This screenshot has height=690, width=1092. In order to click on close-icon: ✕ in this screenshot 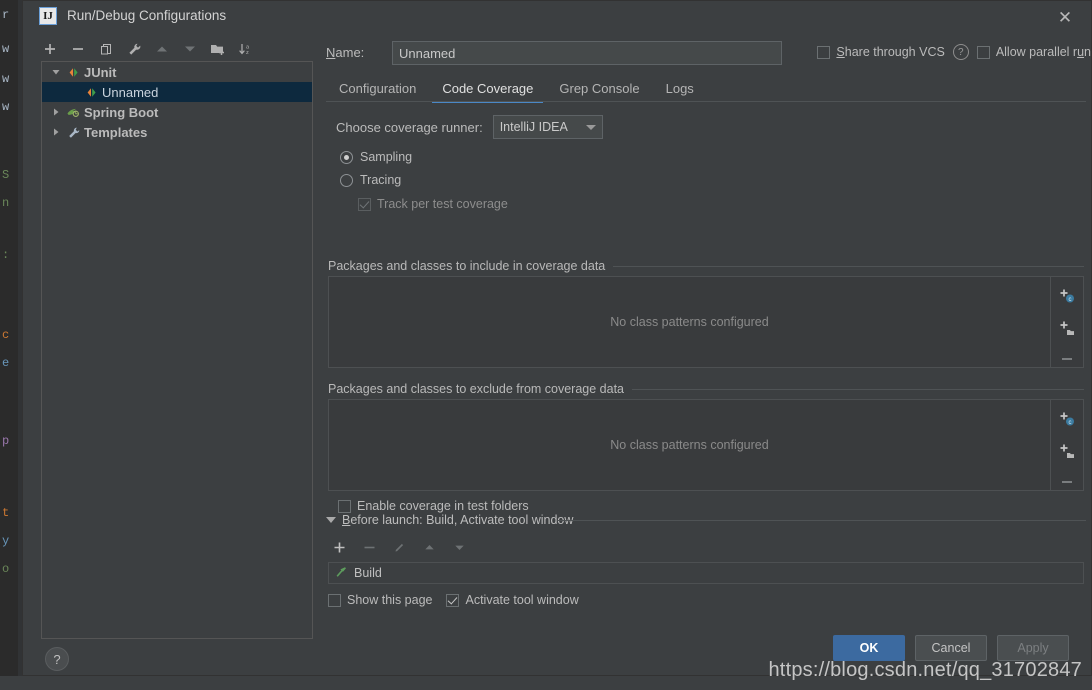, I will do `click(1065, 17)`.